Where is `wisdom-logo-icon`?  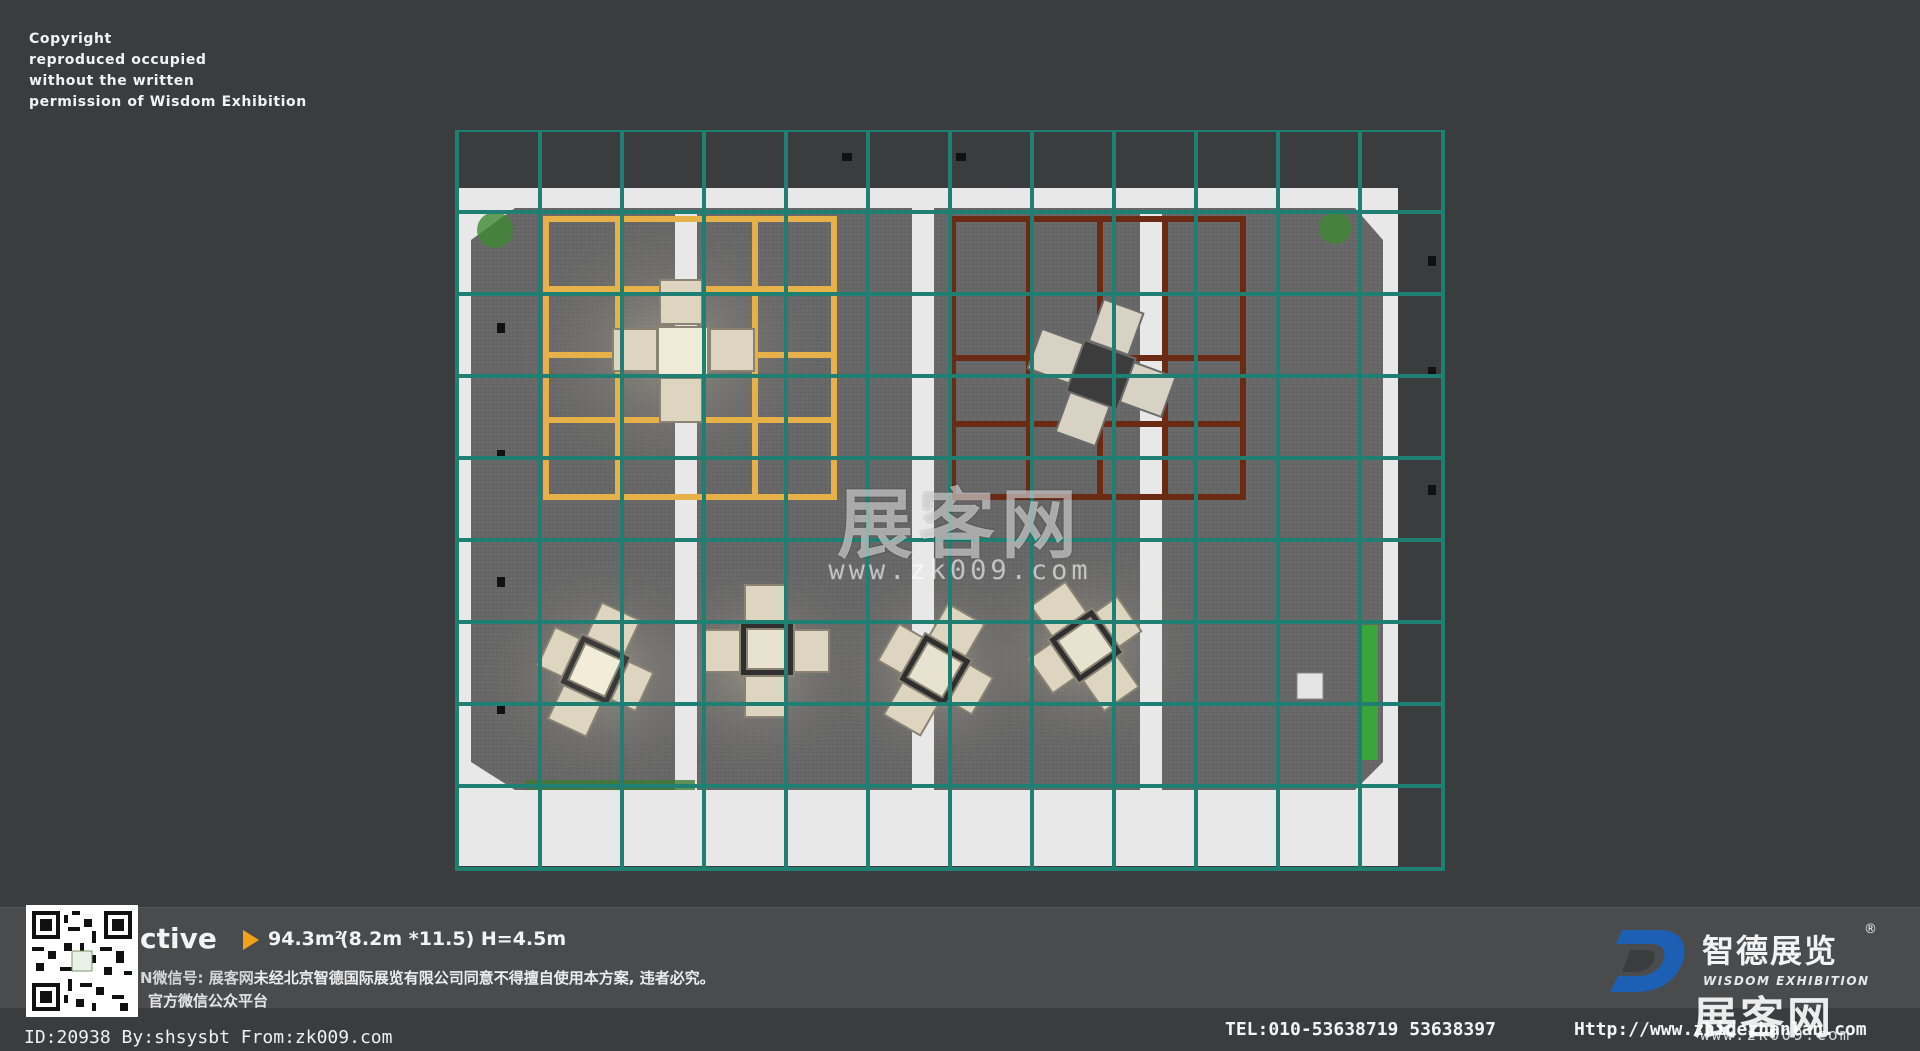 wisdom-logo-icon is located at coordinates (1648, 963).